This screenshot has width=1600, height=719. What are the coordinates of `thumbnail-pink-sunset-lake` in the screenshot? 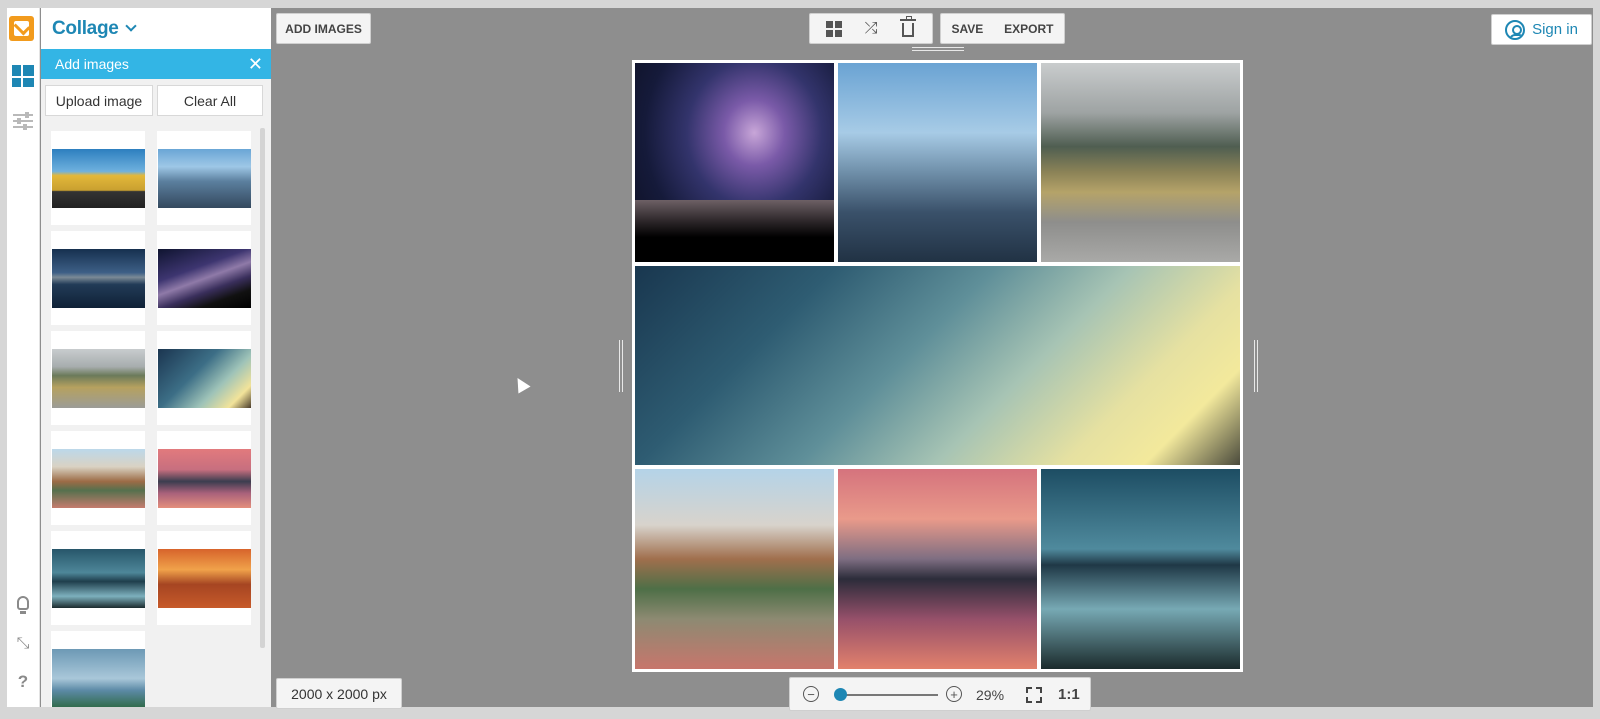 It's located at (204, 478).